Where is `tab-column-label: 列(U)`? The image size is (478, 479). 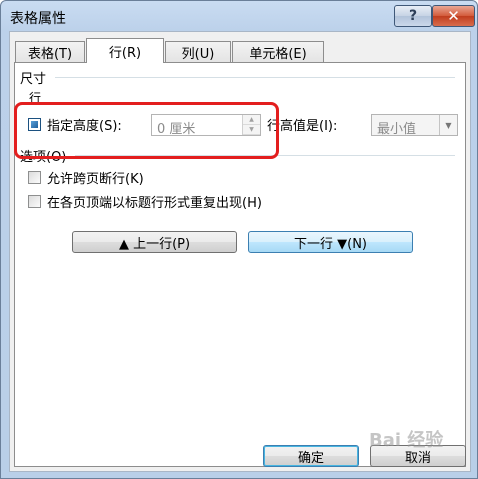 tab-column-label: 列(U) is located at coordinates (198, 54).